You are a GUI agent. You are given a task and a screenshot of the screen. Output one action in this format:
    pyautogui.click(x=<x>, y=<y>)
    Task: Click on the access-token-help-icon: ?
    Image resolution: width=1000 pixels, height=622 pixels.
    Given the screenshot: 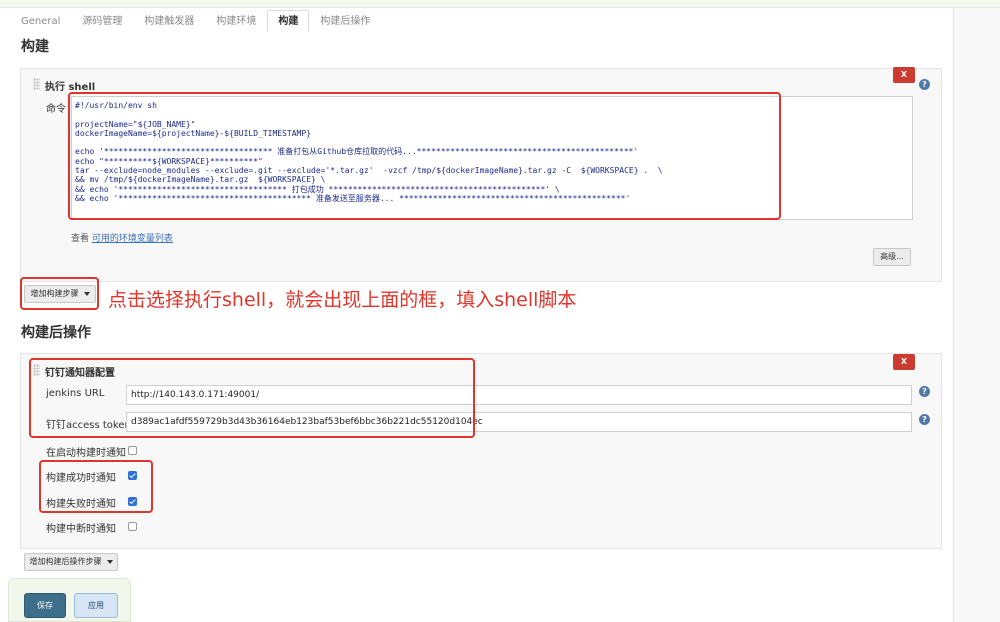 What is the action you would take?
    pyautogui.click(x=924, y=419)
    